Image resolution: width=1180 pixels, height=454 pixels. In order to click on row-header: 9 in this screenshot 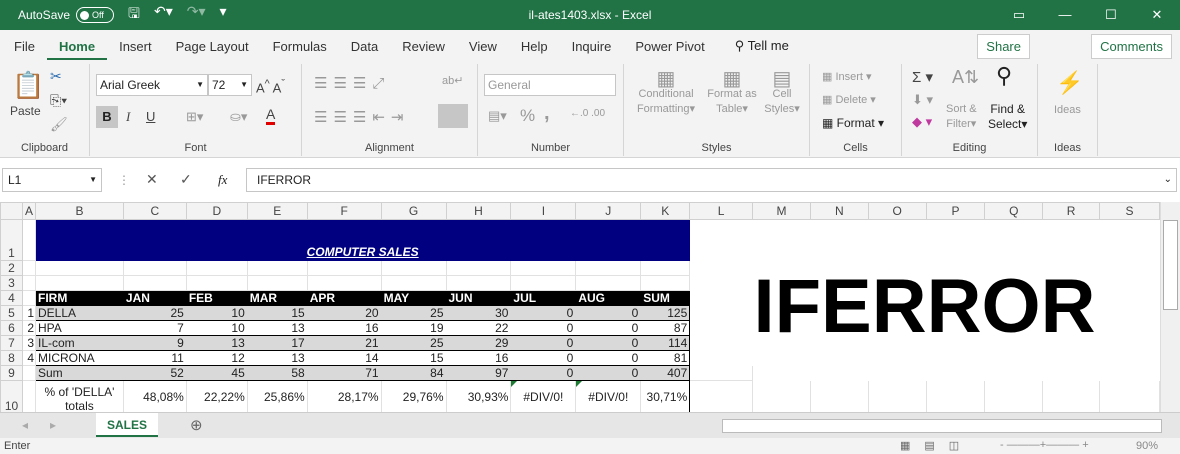, I will do `click(11, 373)`.